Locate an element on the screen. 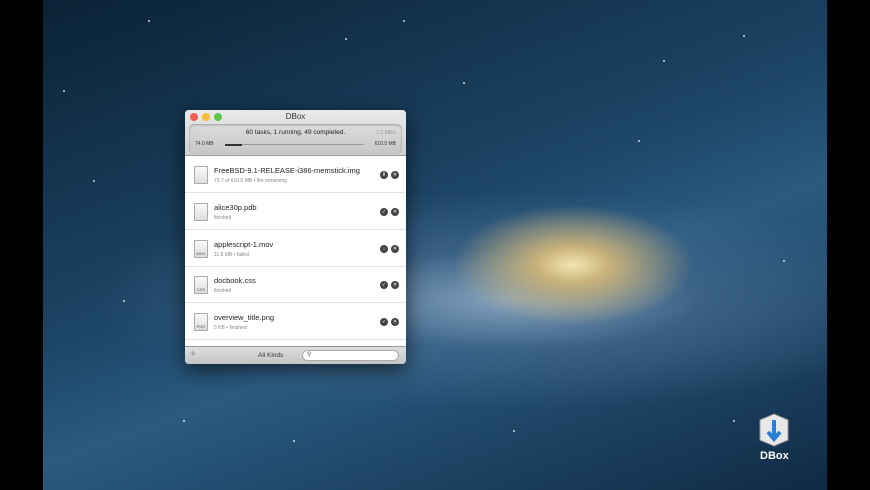 Image resolution: width=870 pixels, height=490 pixels. progress-fill is located at coordinates (233, 144).